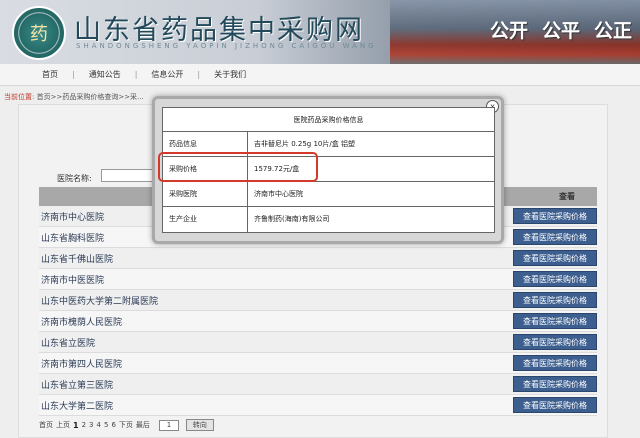 The height and width of the screenshot is (438, 640). Describe the element at coordinates (84, 425) in the screenshot. I see `pager-page-link: 2` at that location.